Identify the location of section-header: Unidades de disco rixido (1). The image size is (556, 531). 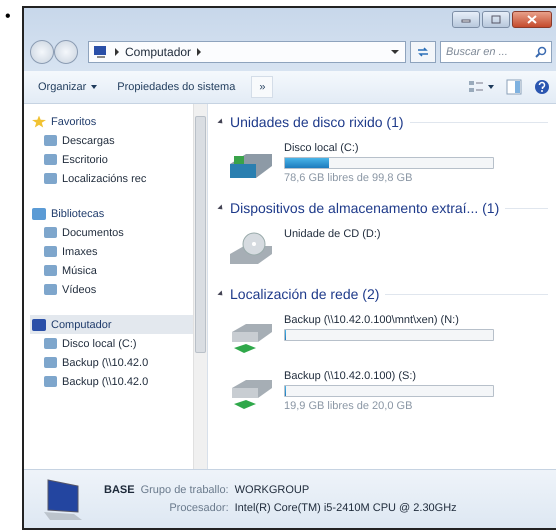
(317, 122).